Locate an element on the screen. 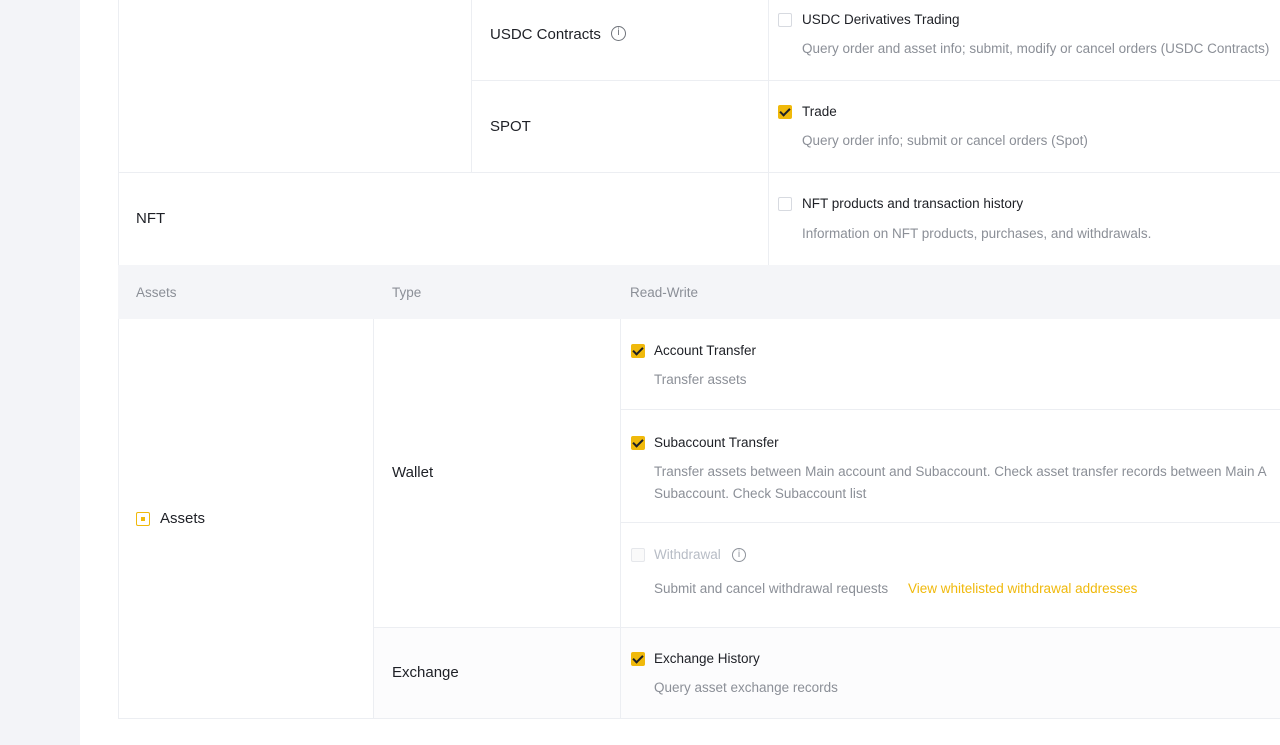  exchange-history-checkbox is located at coordinates (638, 659).